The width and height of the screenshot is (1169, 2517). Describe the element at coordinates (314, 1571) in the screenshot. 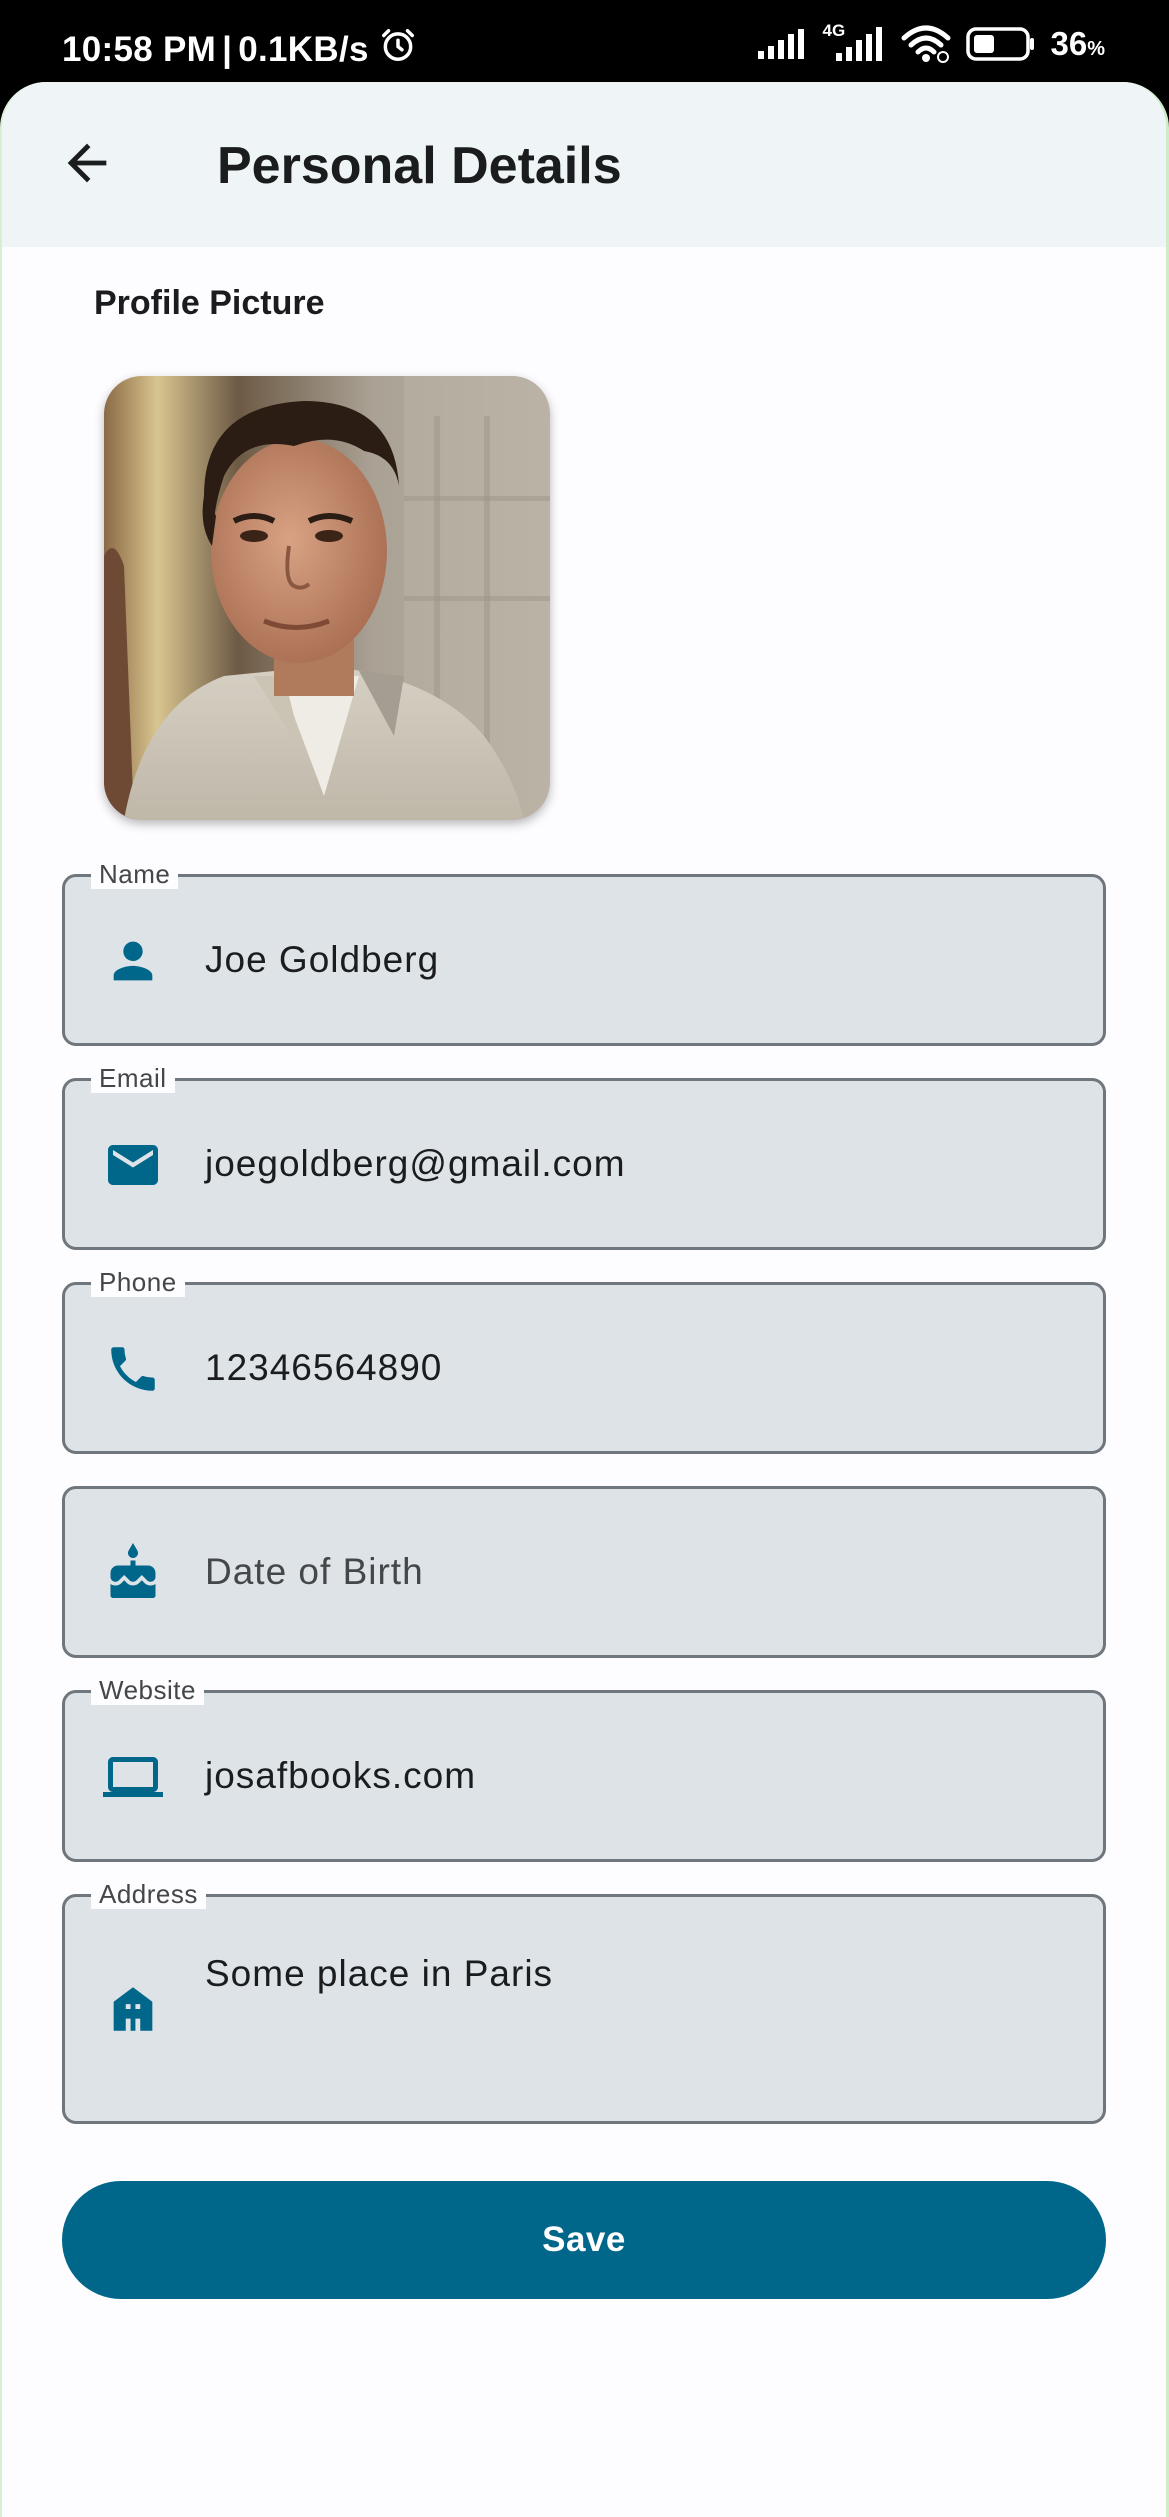

I see `date-of-birth-placeholder: Date of Birth` at that location.